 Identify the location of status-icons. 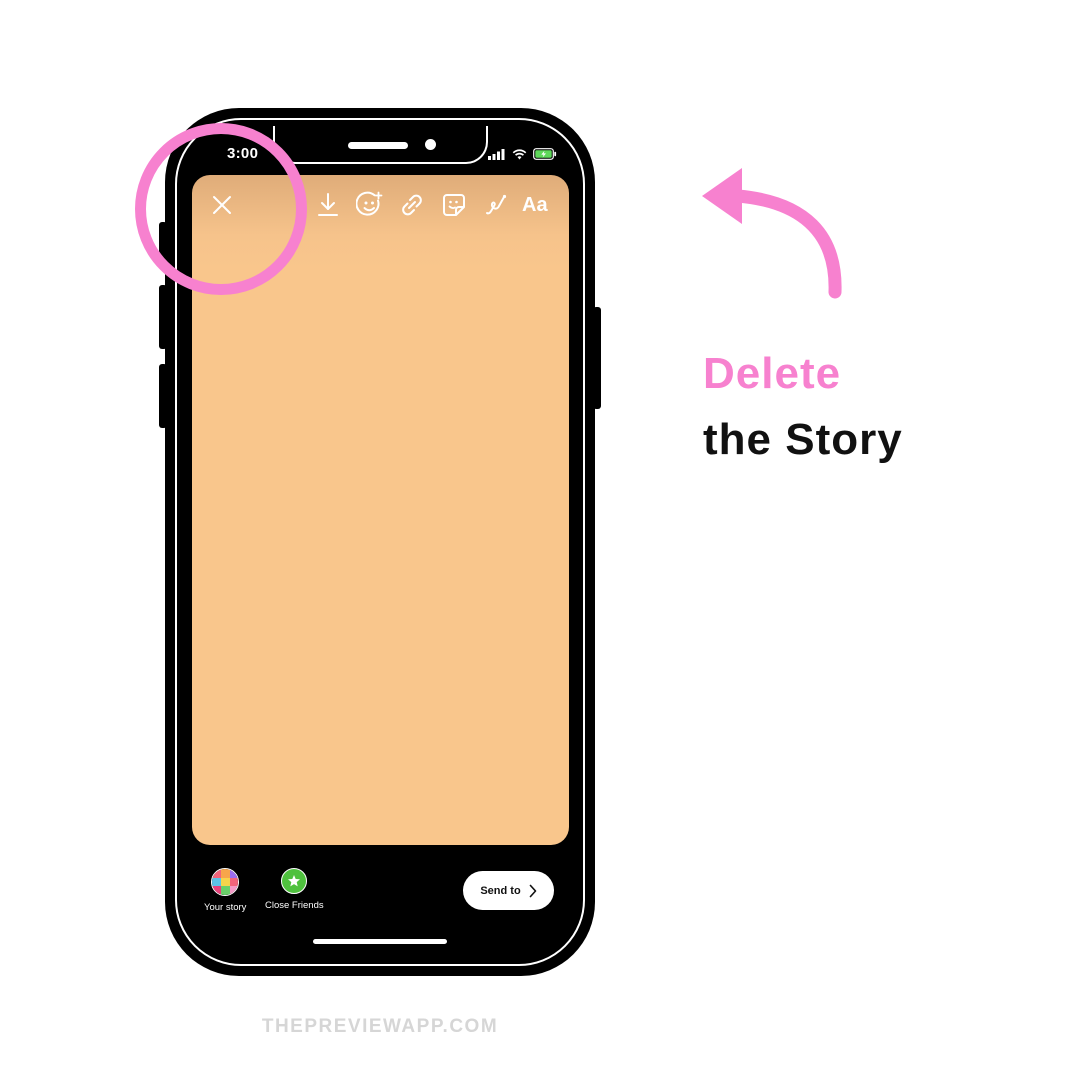
(522, 154).